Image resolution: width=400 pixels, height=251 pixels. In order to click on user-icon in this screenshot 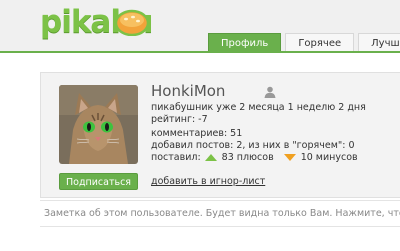, I will do `click(270, 92)`.